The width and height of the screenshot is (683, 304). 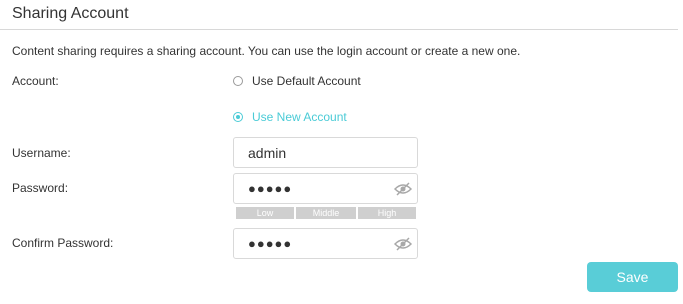 What do you see at coordinates (265, 213) in the screenshot?
I see `strength-low: Low` at bounding box center [265, 213].